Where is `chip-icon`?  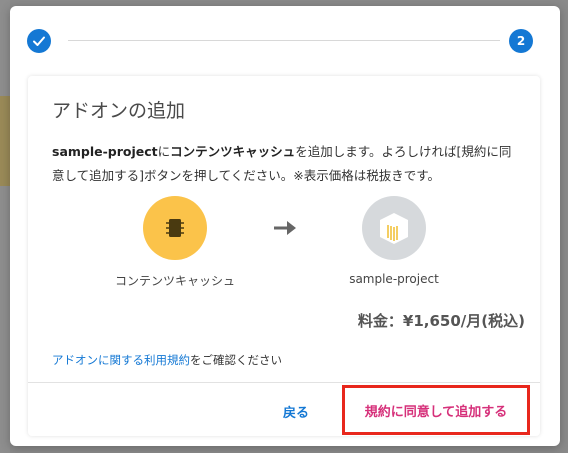 chip-icon is located at coordinates (175, 228).